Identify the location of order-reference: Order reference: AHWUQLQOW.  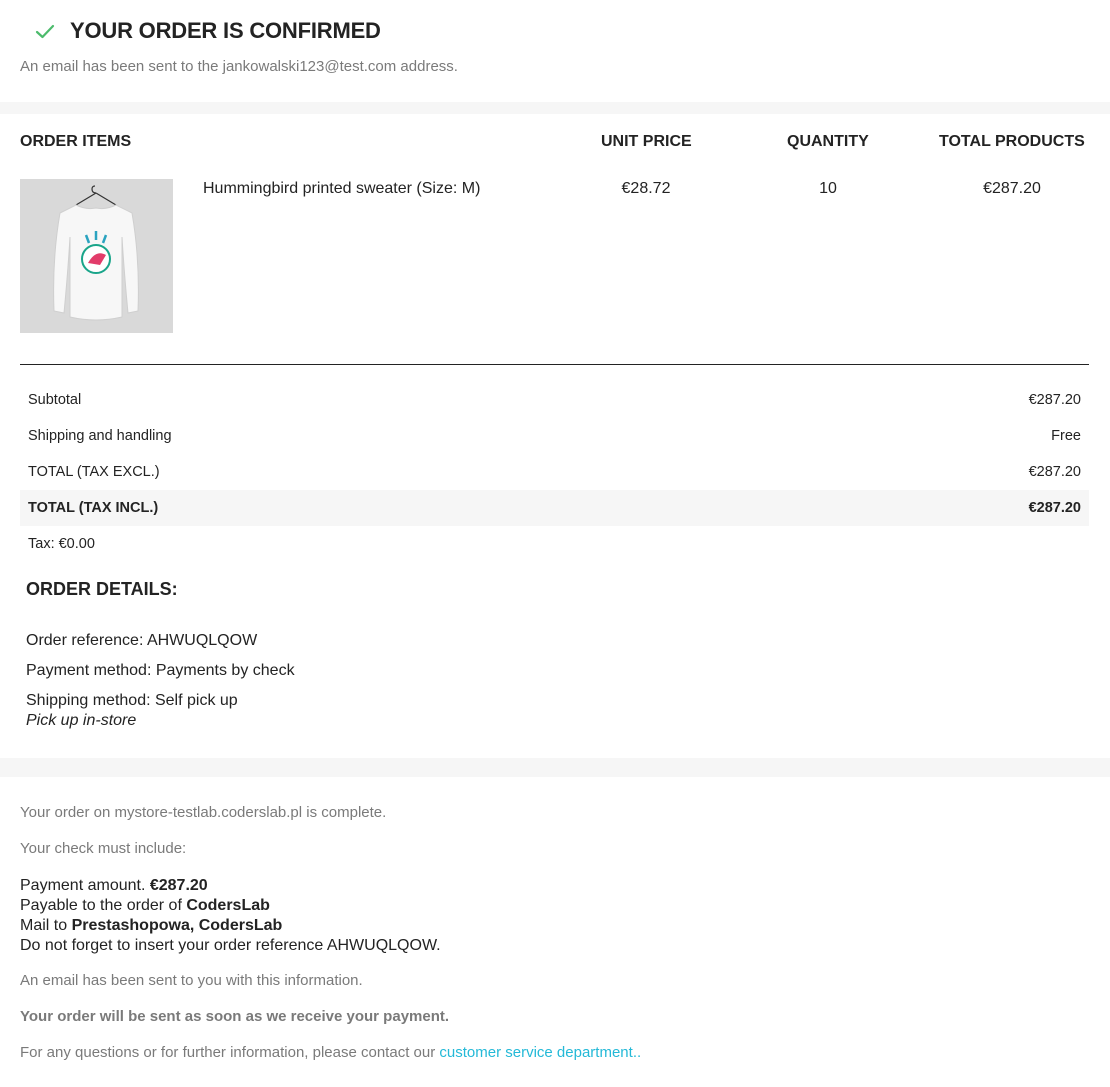
(142, 640).